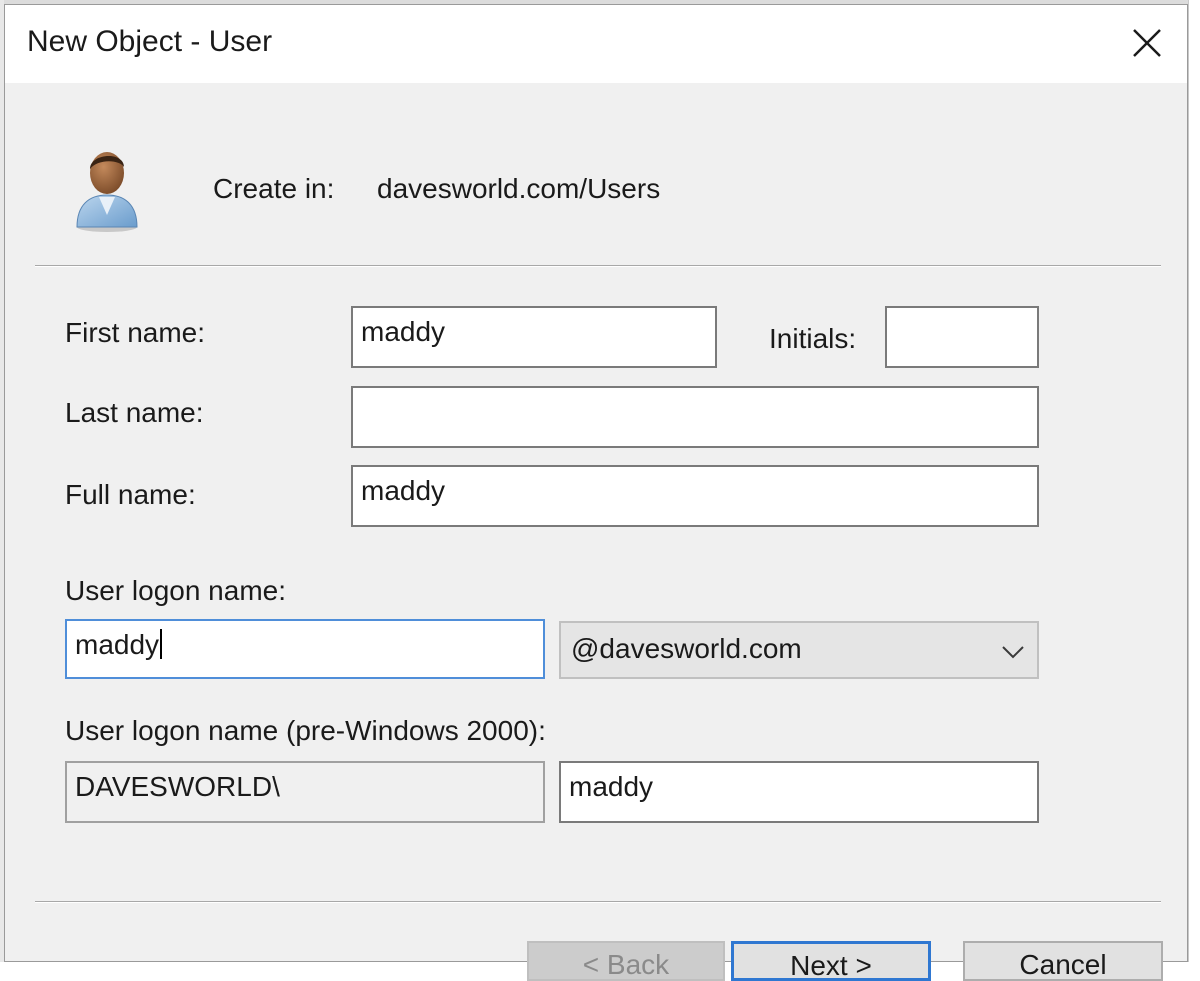 The height and width of the screenshot is (981, 1200). Describe the element at coordinates (107, 192) in the screenshot. I see `user-icon` at that location.